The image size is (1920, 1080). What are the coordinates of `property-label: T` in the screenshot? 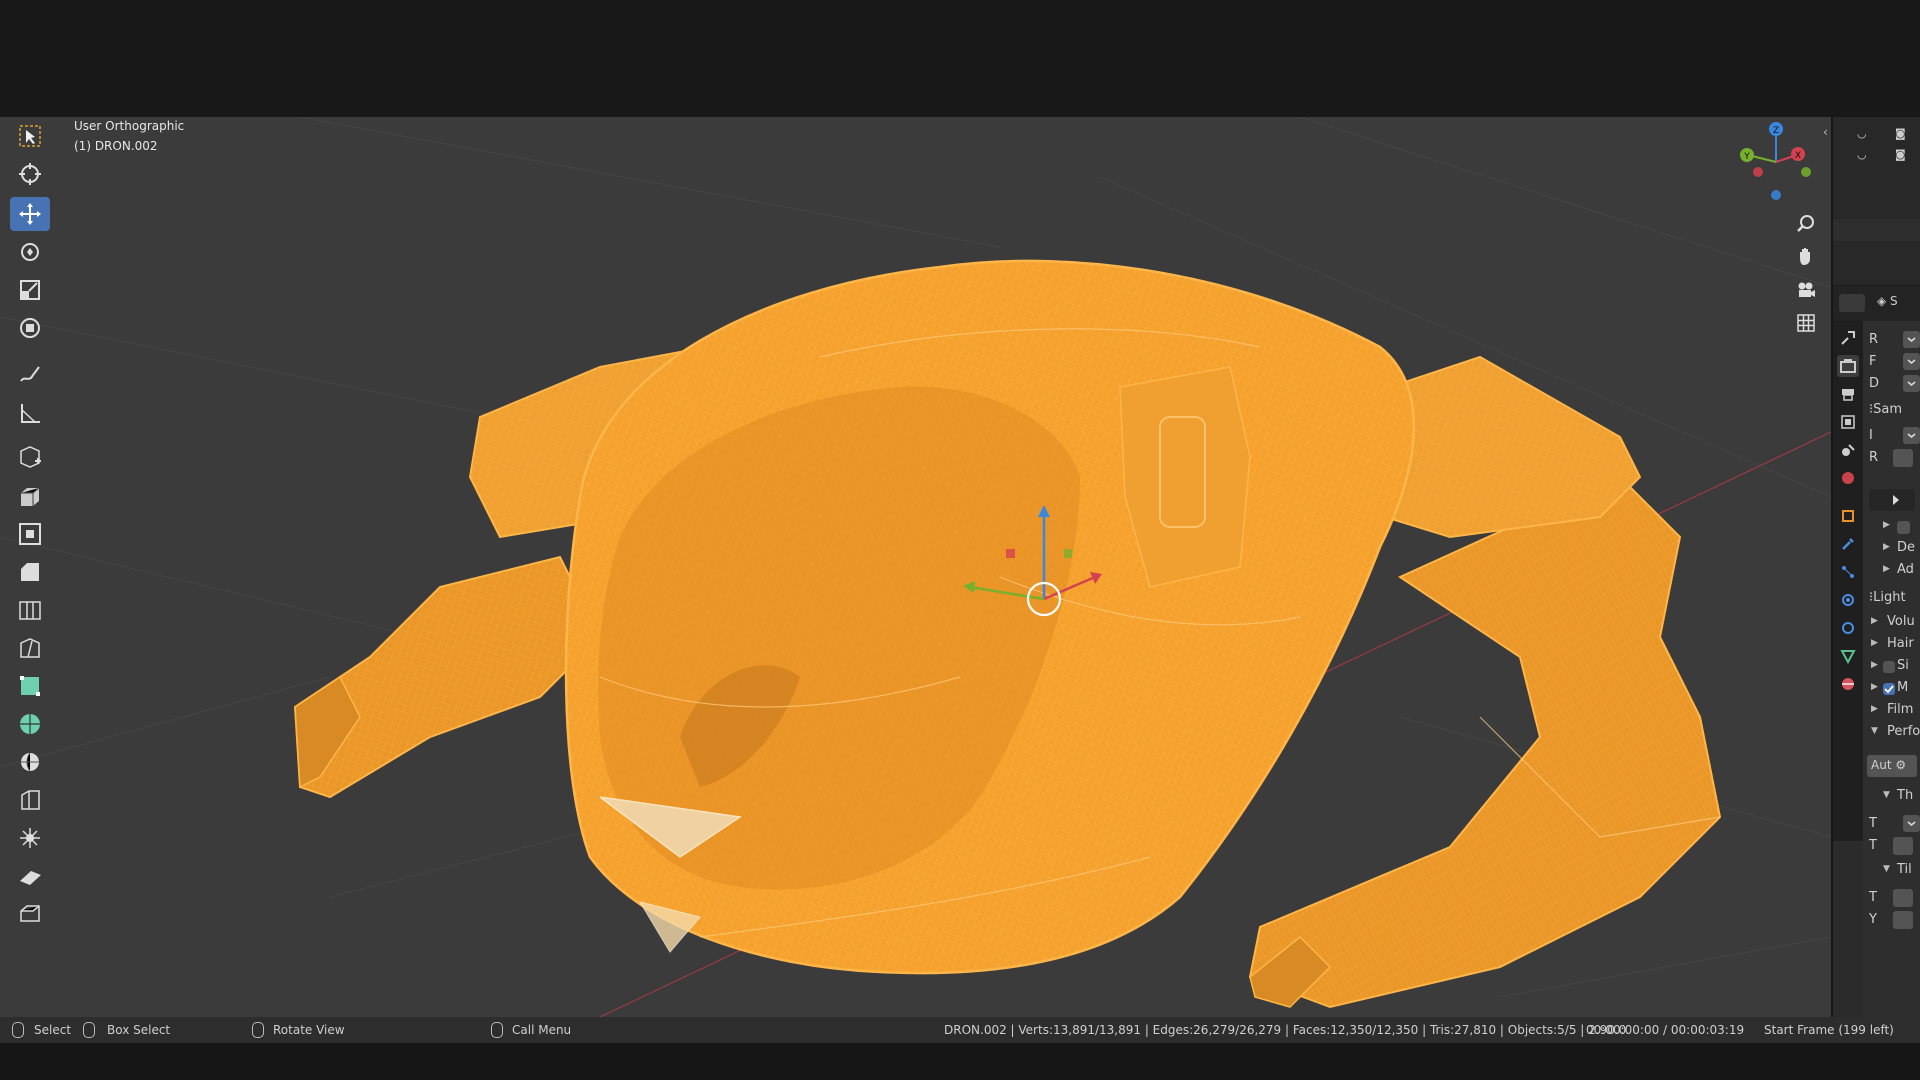 It's located at (1873, 823).